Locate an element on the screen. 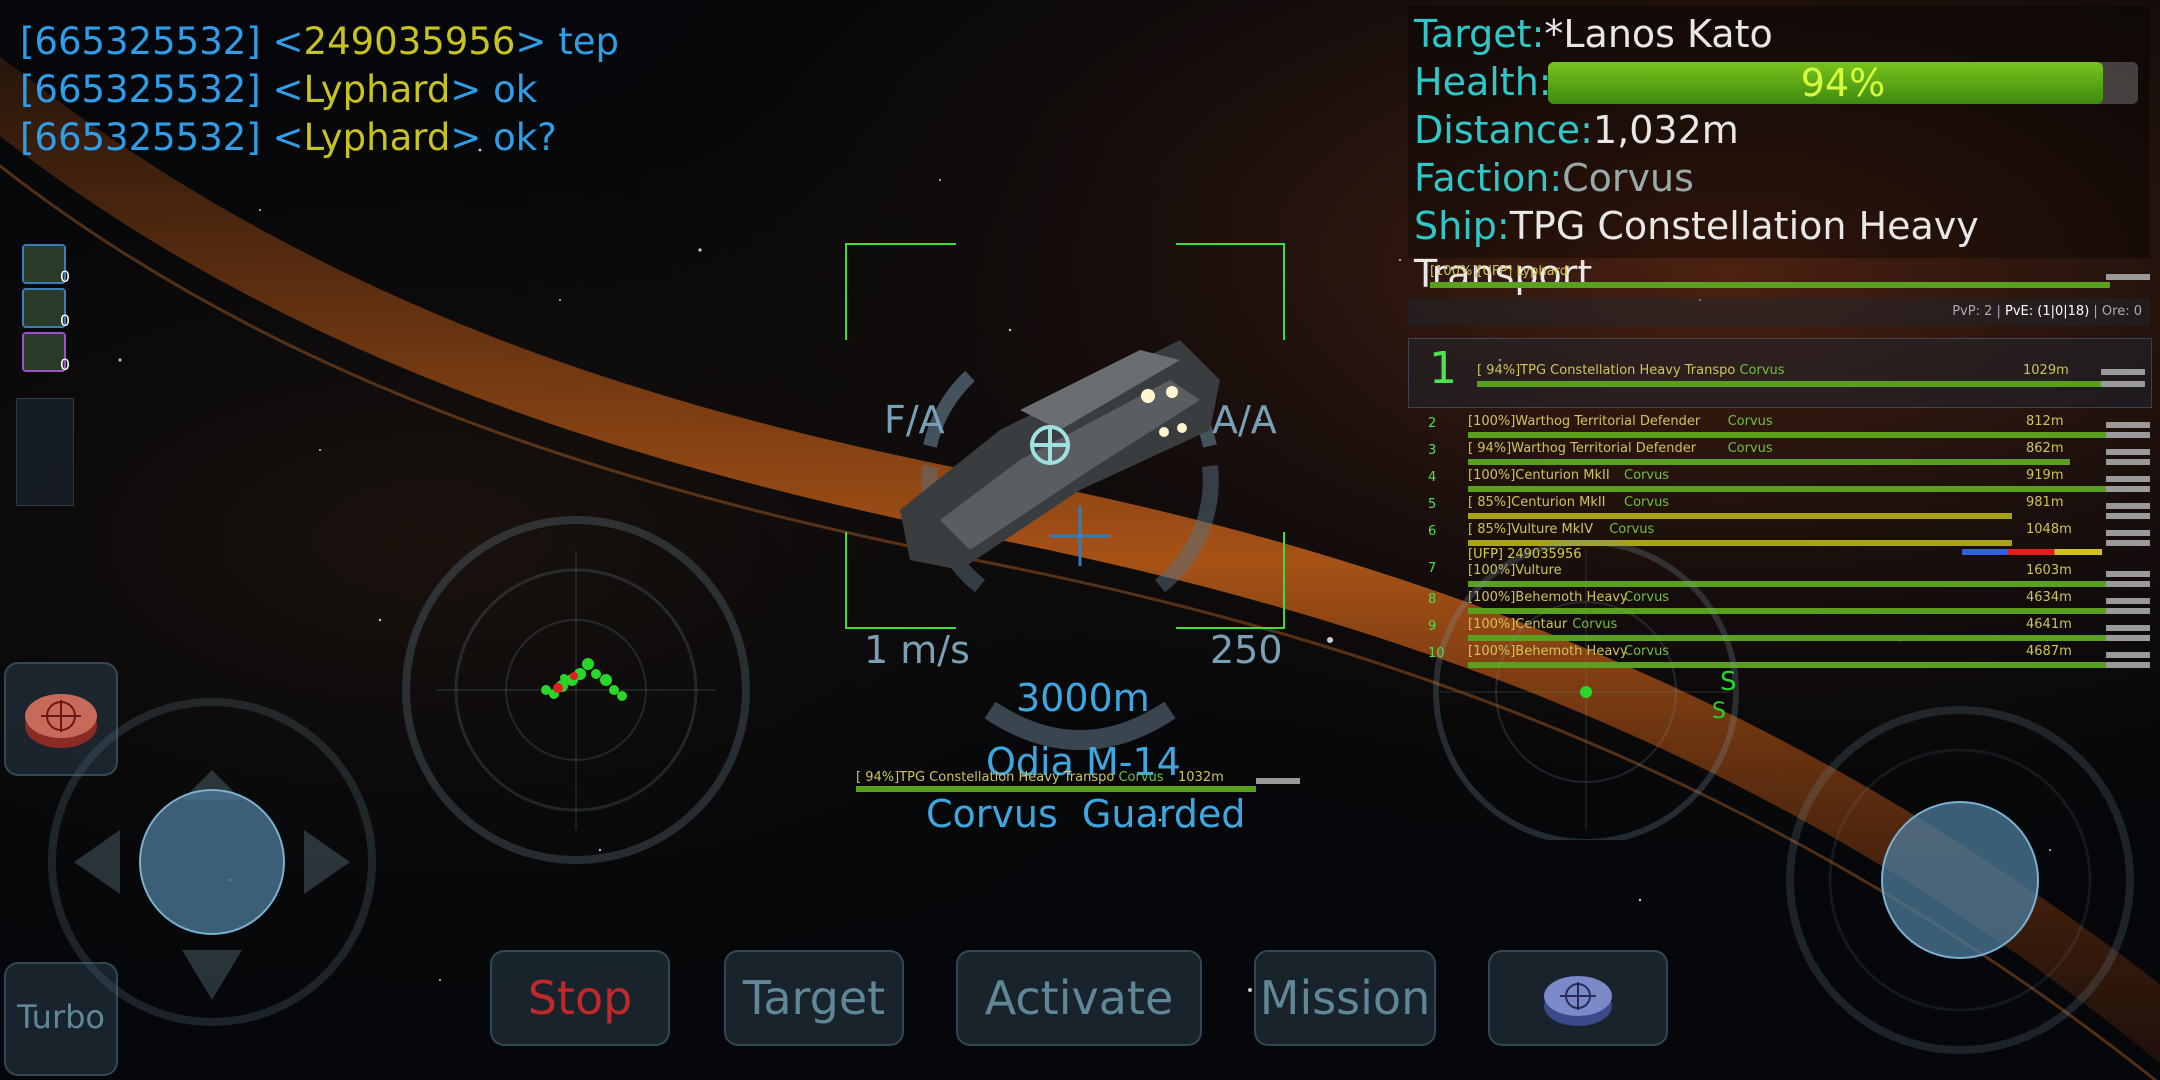  contact-name: [ 85%]Vulture MkIV is located at coordinates (1531, 529).